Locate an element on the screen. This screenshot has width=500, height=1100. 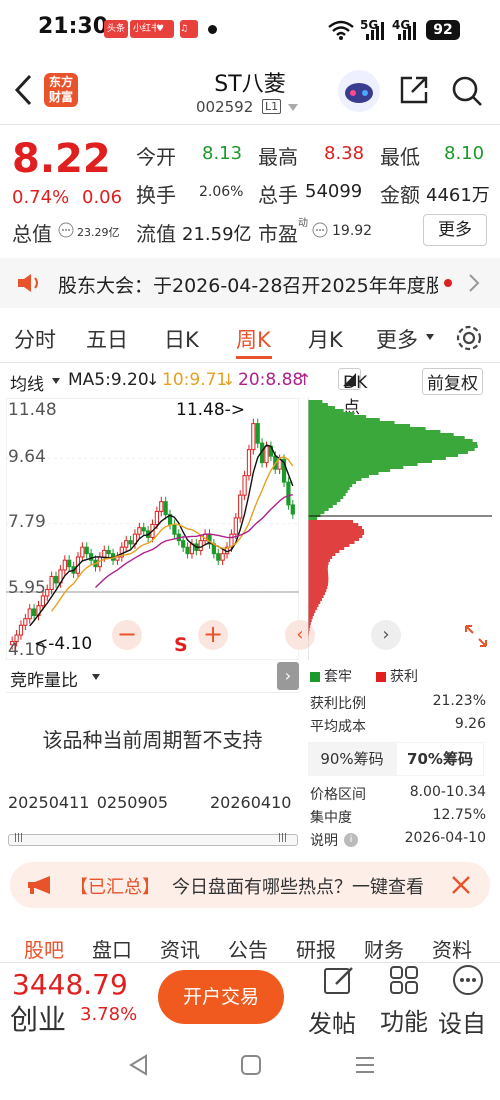
scroll-right-button: › is located at coordinates (386, 635).